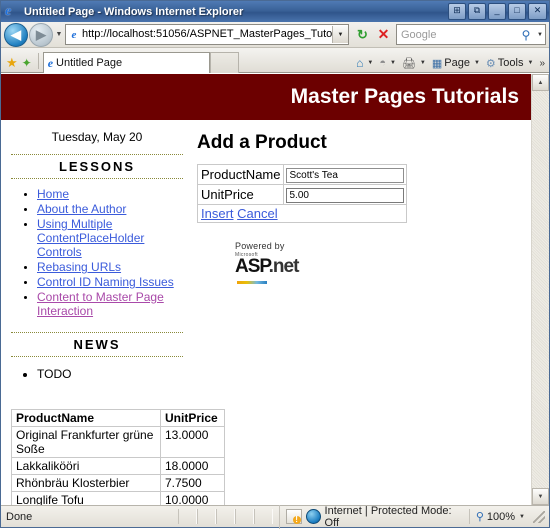 Image resolution: width=550 pixels, height=529 pixels. I want to click on home-icon: ⌂, so click(360, 63).